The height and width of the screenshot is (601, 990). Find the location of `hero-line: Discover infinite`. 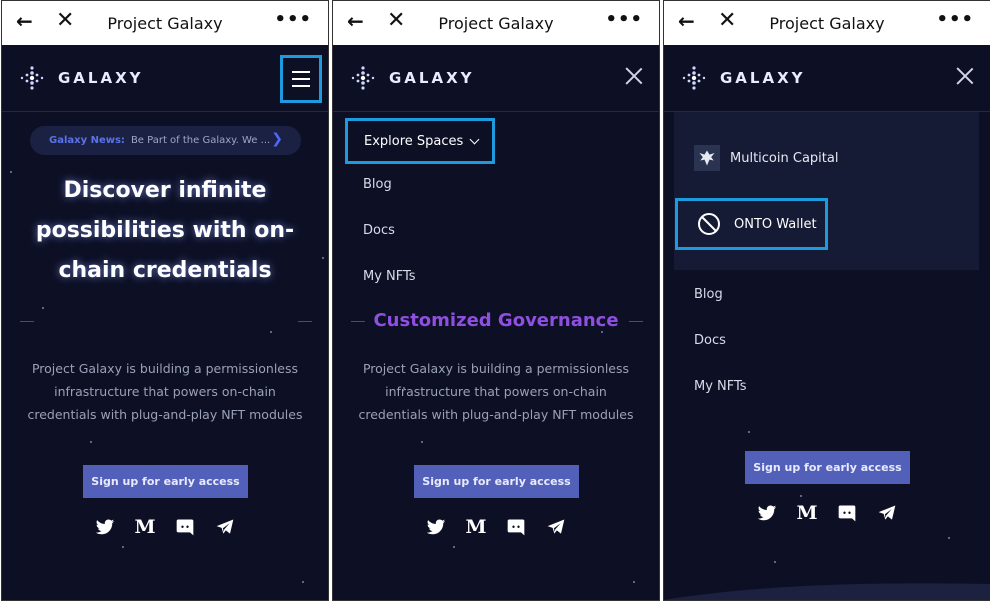

hero-line: Discover infinite is located at coordinates (165, 190).